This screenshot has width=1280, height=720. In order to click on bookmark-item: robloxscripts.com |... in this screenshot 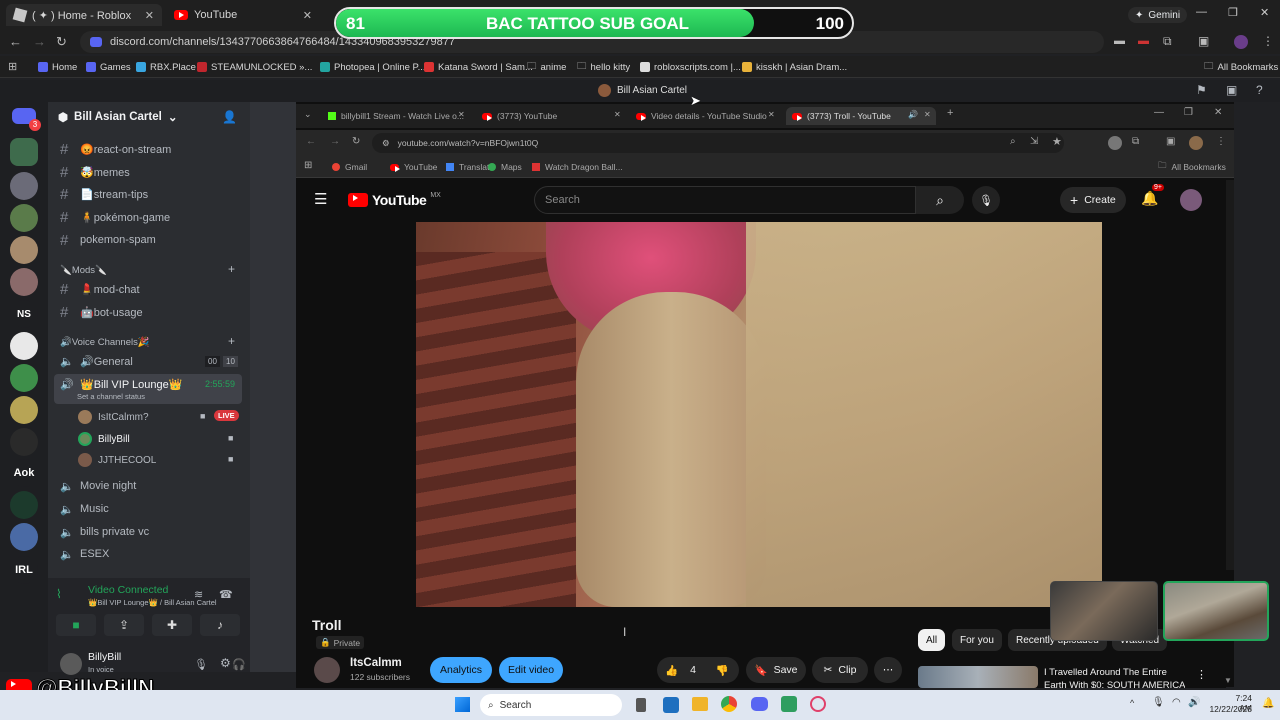, I will do `click(690, 67)`.